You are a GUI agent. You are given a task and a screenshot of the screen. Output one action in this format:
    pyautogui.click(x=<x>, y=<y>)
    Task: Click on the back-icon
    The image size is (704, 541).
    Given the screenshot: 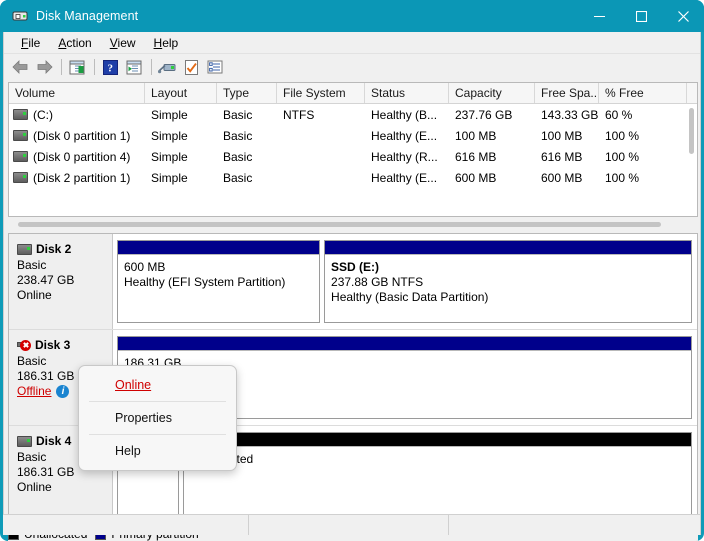 What is the action you would take?
    pyautogui.click(x=20, y=67)
    